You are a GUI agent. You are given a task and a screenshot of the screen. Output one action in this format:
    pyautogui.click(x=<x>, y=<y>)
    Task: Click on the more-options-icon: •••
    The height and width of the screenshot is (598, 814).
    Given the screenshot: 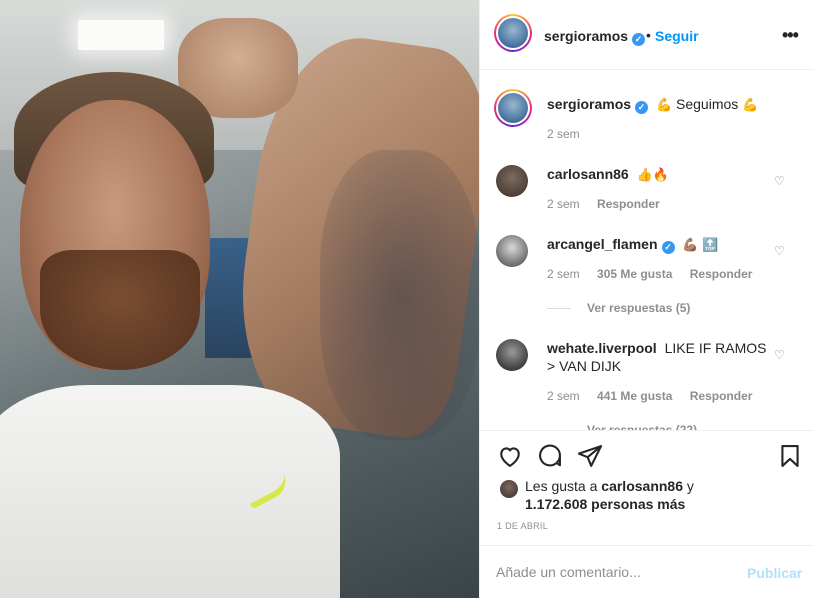 What is the action you would take?
    pyautogui.click(x=790, y=35)
    